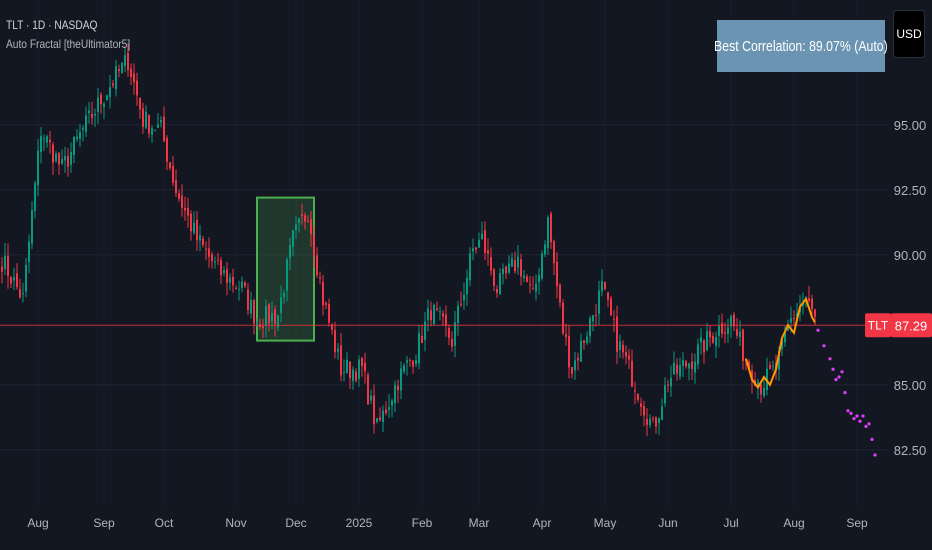  I want to click on indicator-legend: Auto Fractal [theUltimator5], so click(68, 44).